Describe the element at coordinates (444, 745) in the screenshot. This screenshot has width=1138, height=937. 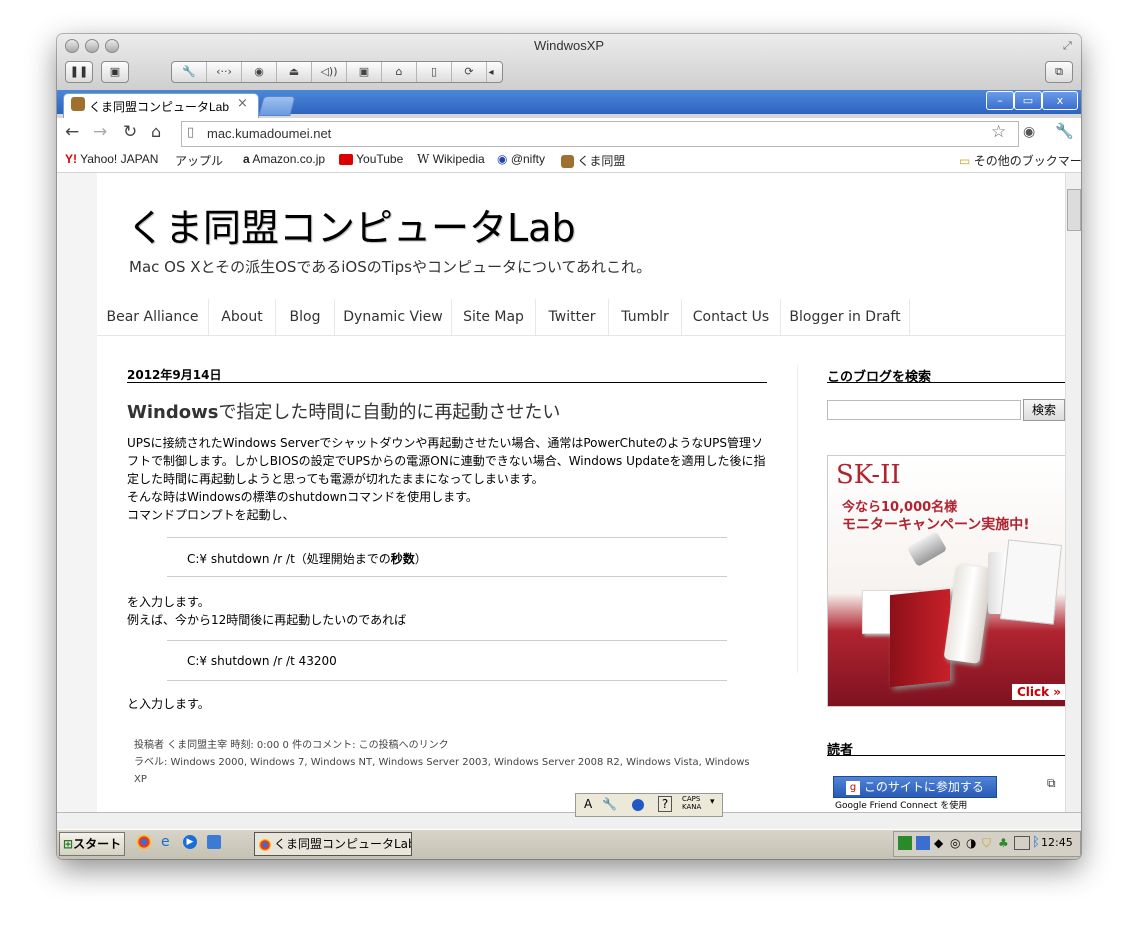
I see `post-meta-line: 投稿者 くま同盟主宰 時刻: 0:00 0 件のコメント: この投稿へのリンク` at that location.